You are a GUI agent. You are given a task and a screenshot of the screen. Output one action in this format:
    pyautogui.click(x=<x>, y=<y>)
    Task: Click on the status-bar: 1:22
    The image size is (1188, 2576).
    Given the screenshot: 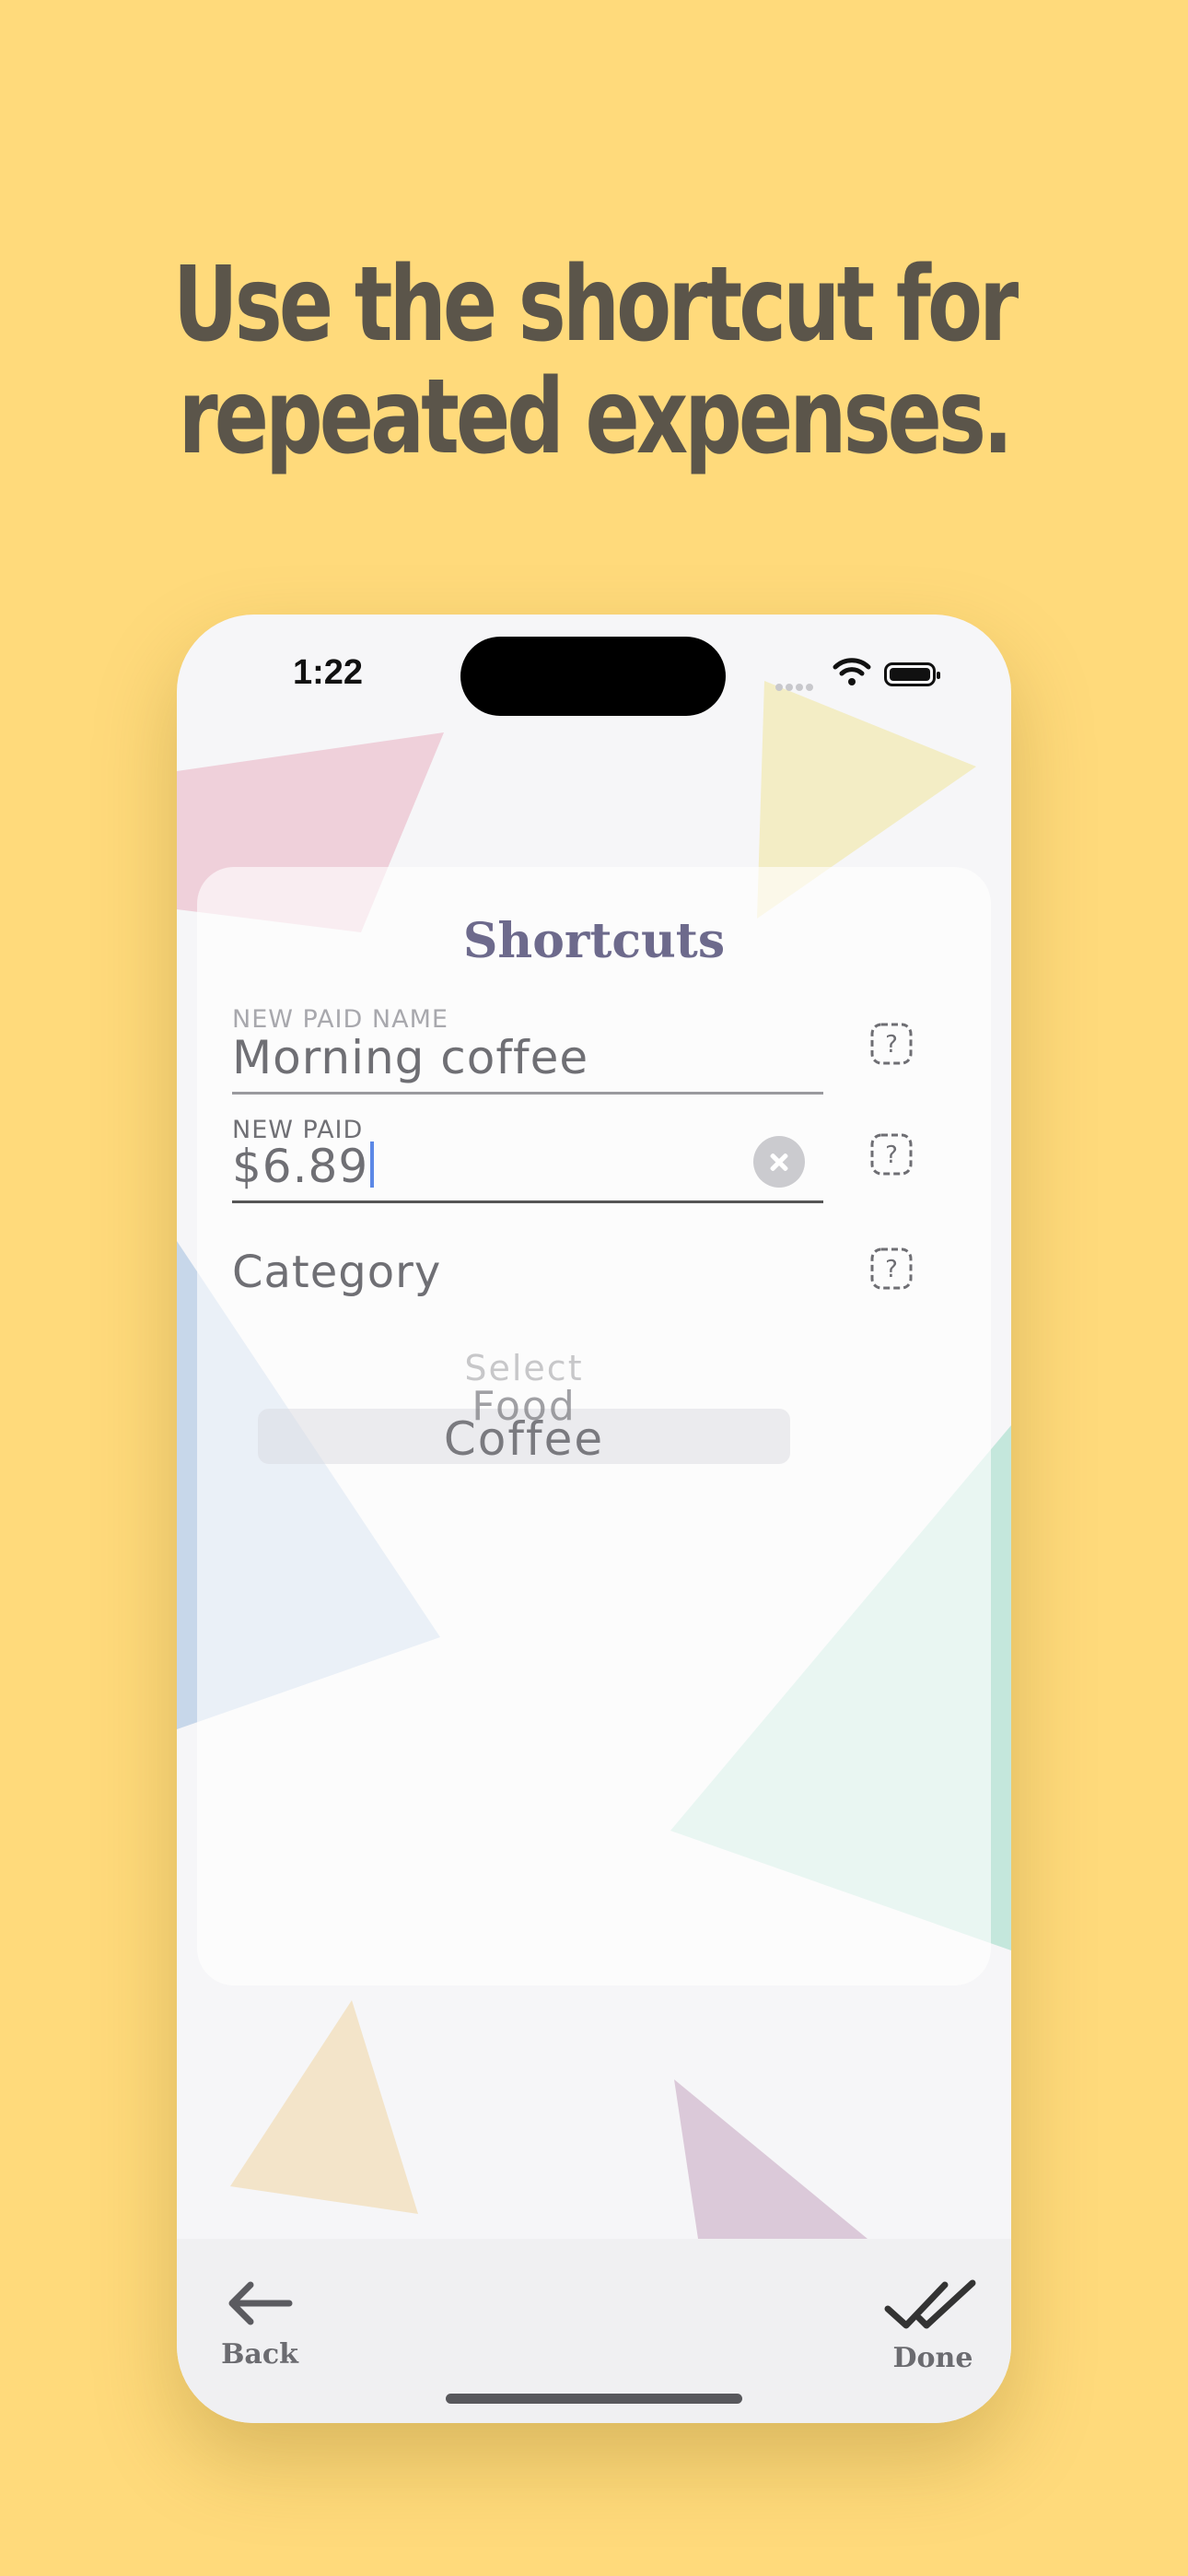 What is the action you would take?
    pyautogui.click(x=594, y=679)
    